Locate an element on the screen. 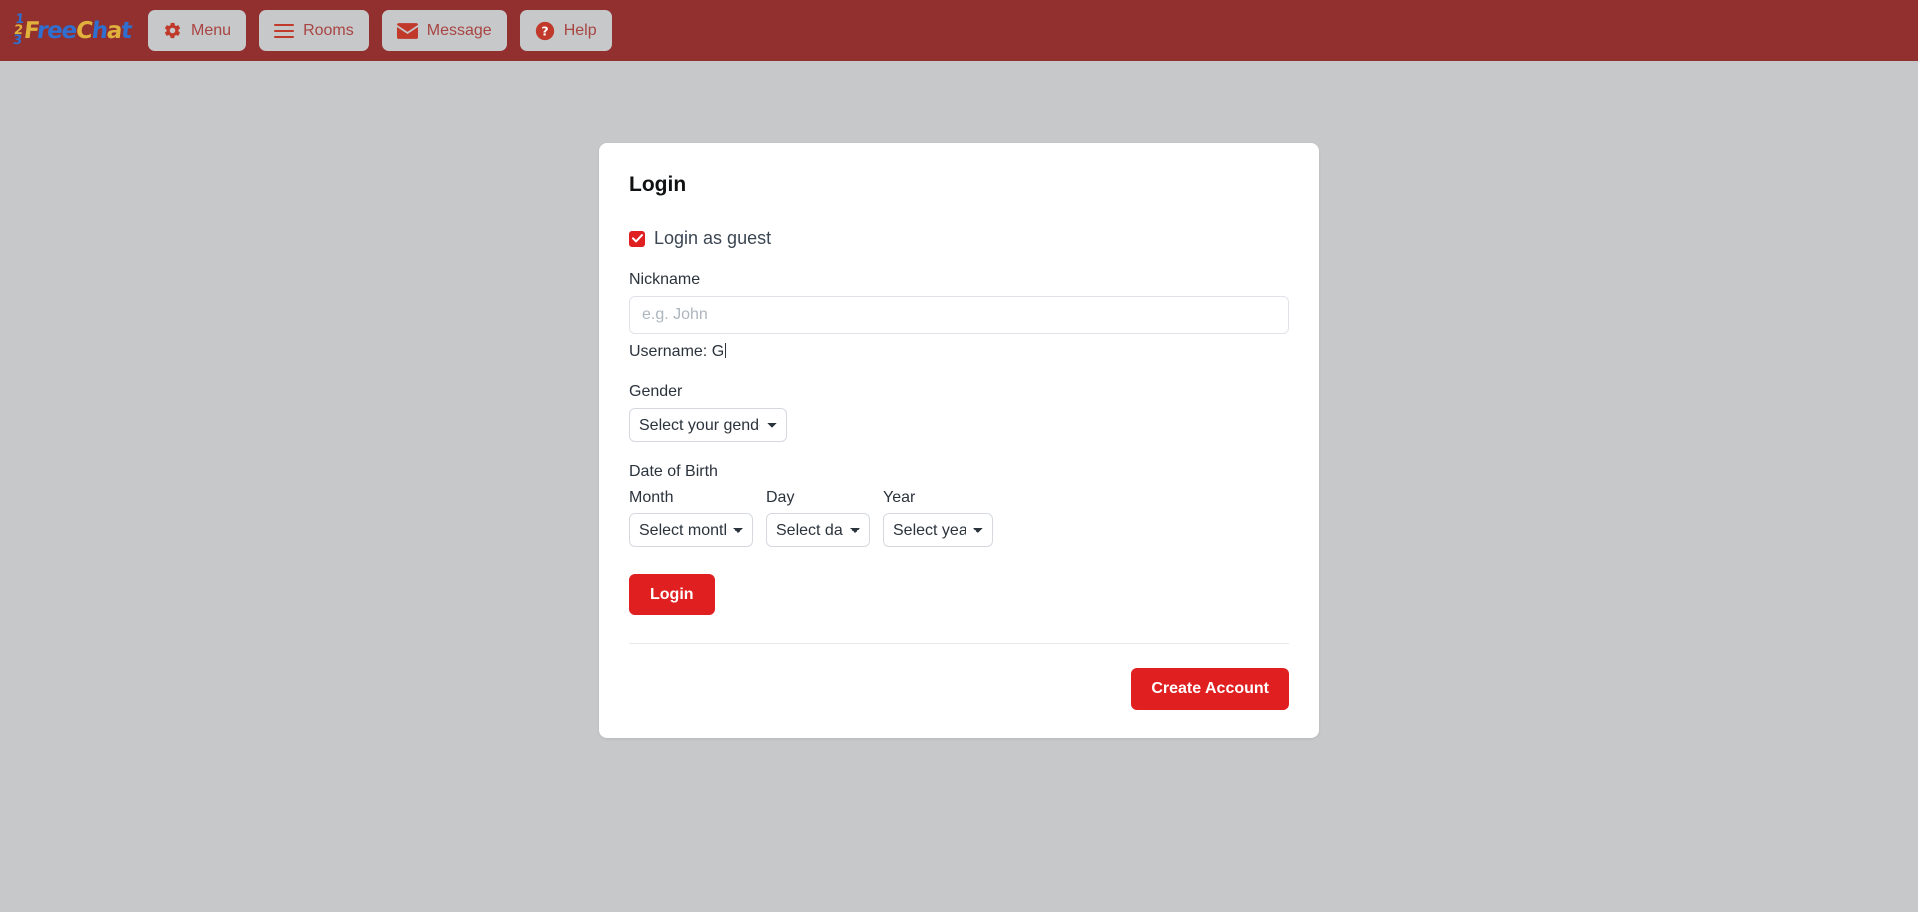 This screenshot has width=1918, height=912. day-select: Select day is located at coordinates (818, 530).